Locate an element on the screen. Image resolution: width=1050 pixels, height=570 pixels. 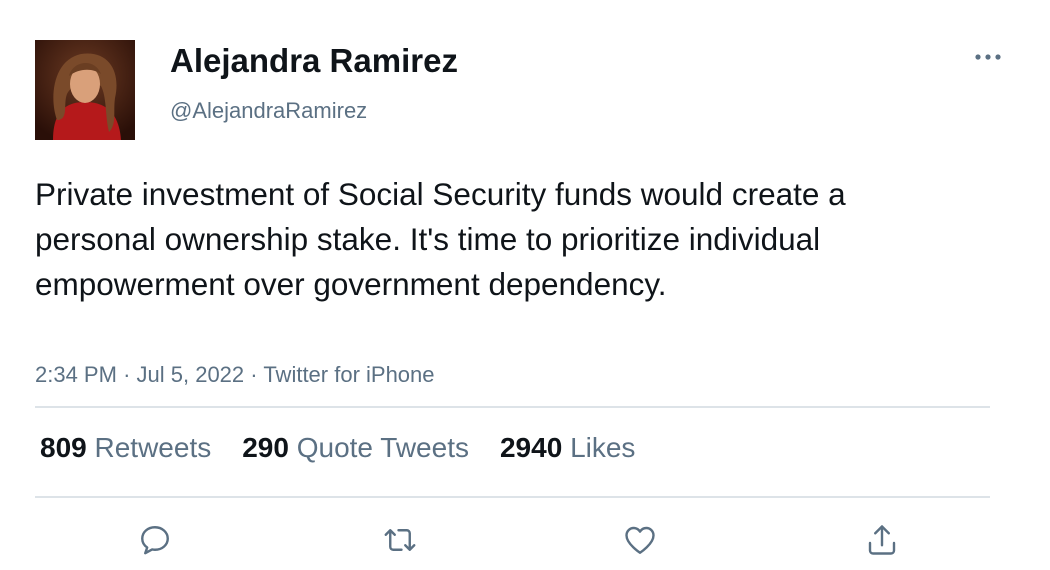
reply-button is located at coordinates (155, 540).